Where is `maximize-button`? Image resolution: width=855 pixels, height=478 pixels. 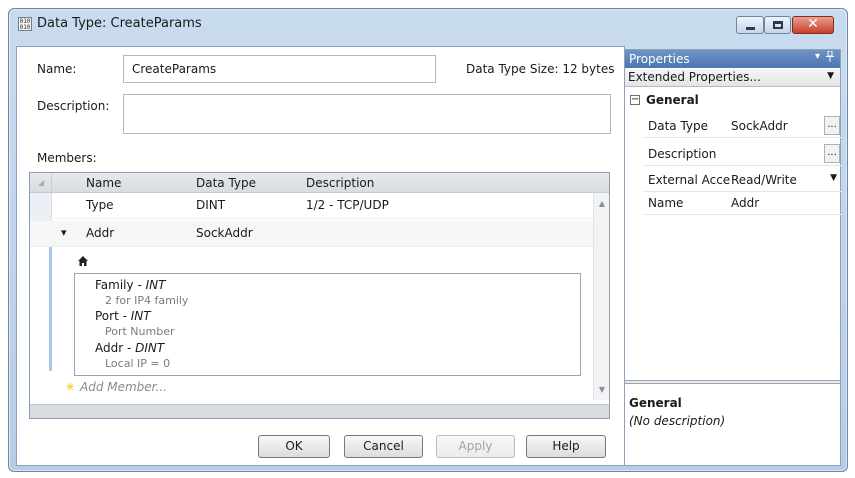 maximize-button is located at coordinates (777, 25).